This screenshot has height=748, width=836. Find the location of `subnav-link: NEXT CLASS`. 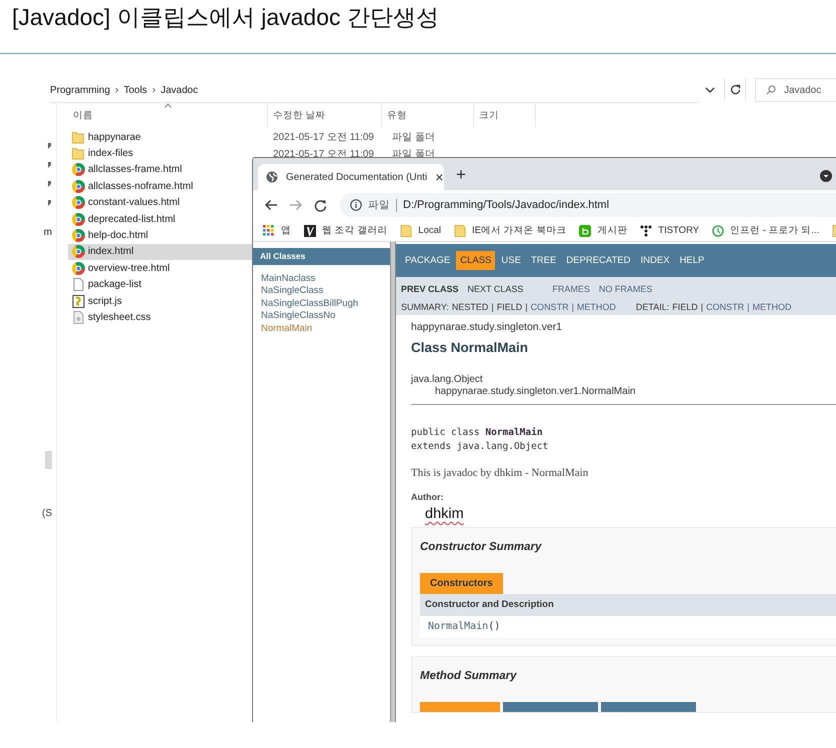

subnav-link: NEXT CLASS is located at coordinates (496, 289).